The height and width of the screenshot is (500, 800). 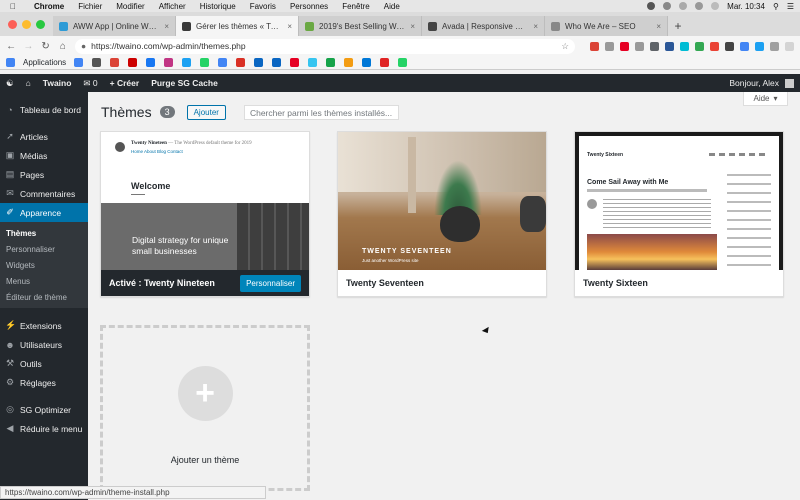 What do you see at coordinates (11, 46) in the screenshot?
I see `back-icon: ←` at bounding box center [11, 46].